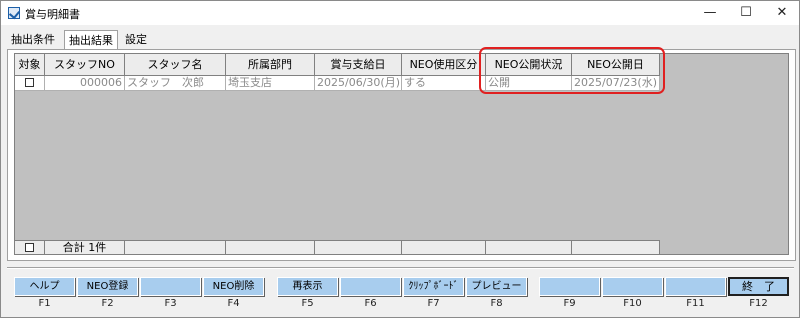 Image resolution: width=800 pixels, height=318 pixels. What do you see at coordinates (91, 40) in the screenshot?
I see `tab-extract-results: 抽出結果` at bounding box center [91, 40].